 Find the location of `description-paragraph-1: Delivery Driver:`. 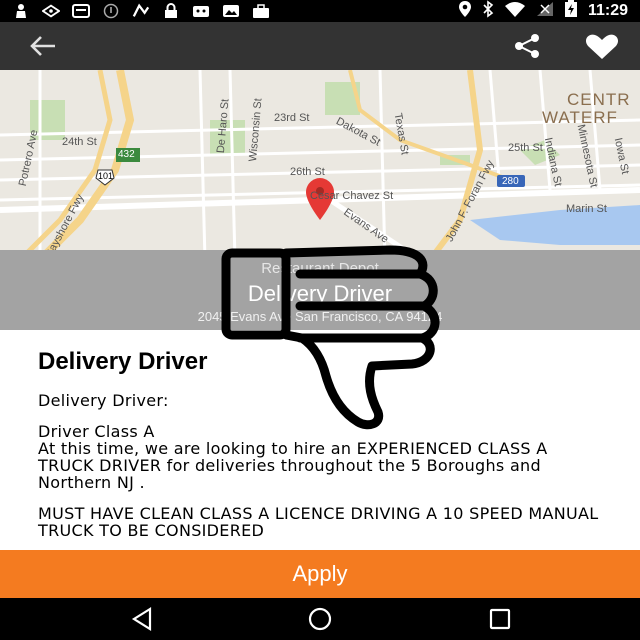

description-paragraph-1: Delivery Driver: is located at coordinates (103, 400).